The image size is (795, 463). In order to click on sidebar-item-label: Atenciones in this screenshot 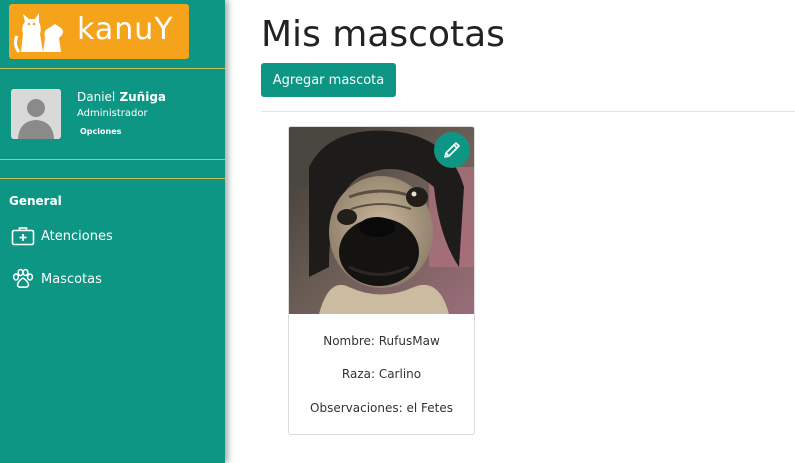, I will do `click(77, 236)`.